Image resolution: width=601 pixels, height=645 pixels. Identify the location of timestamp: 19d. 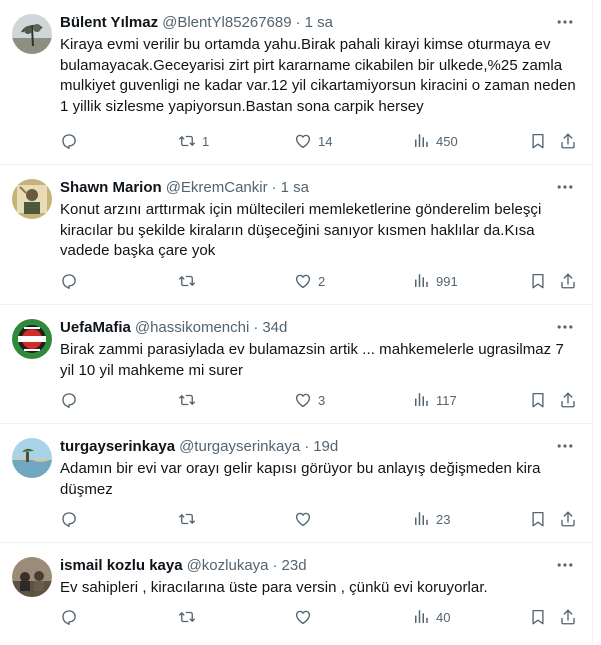
(325, 446).